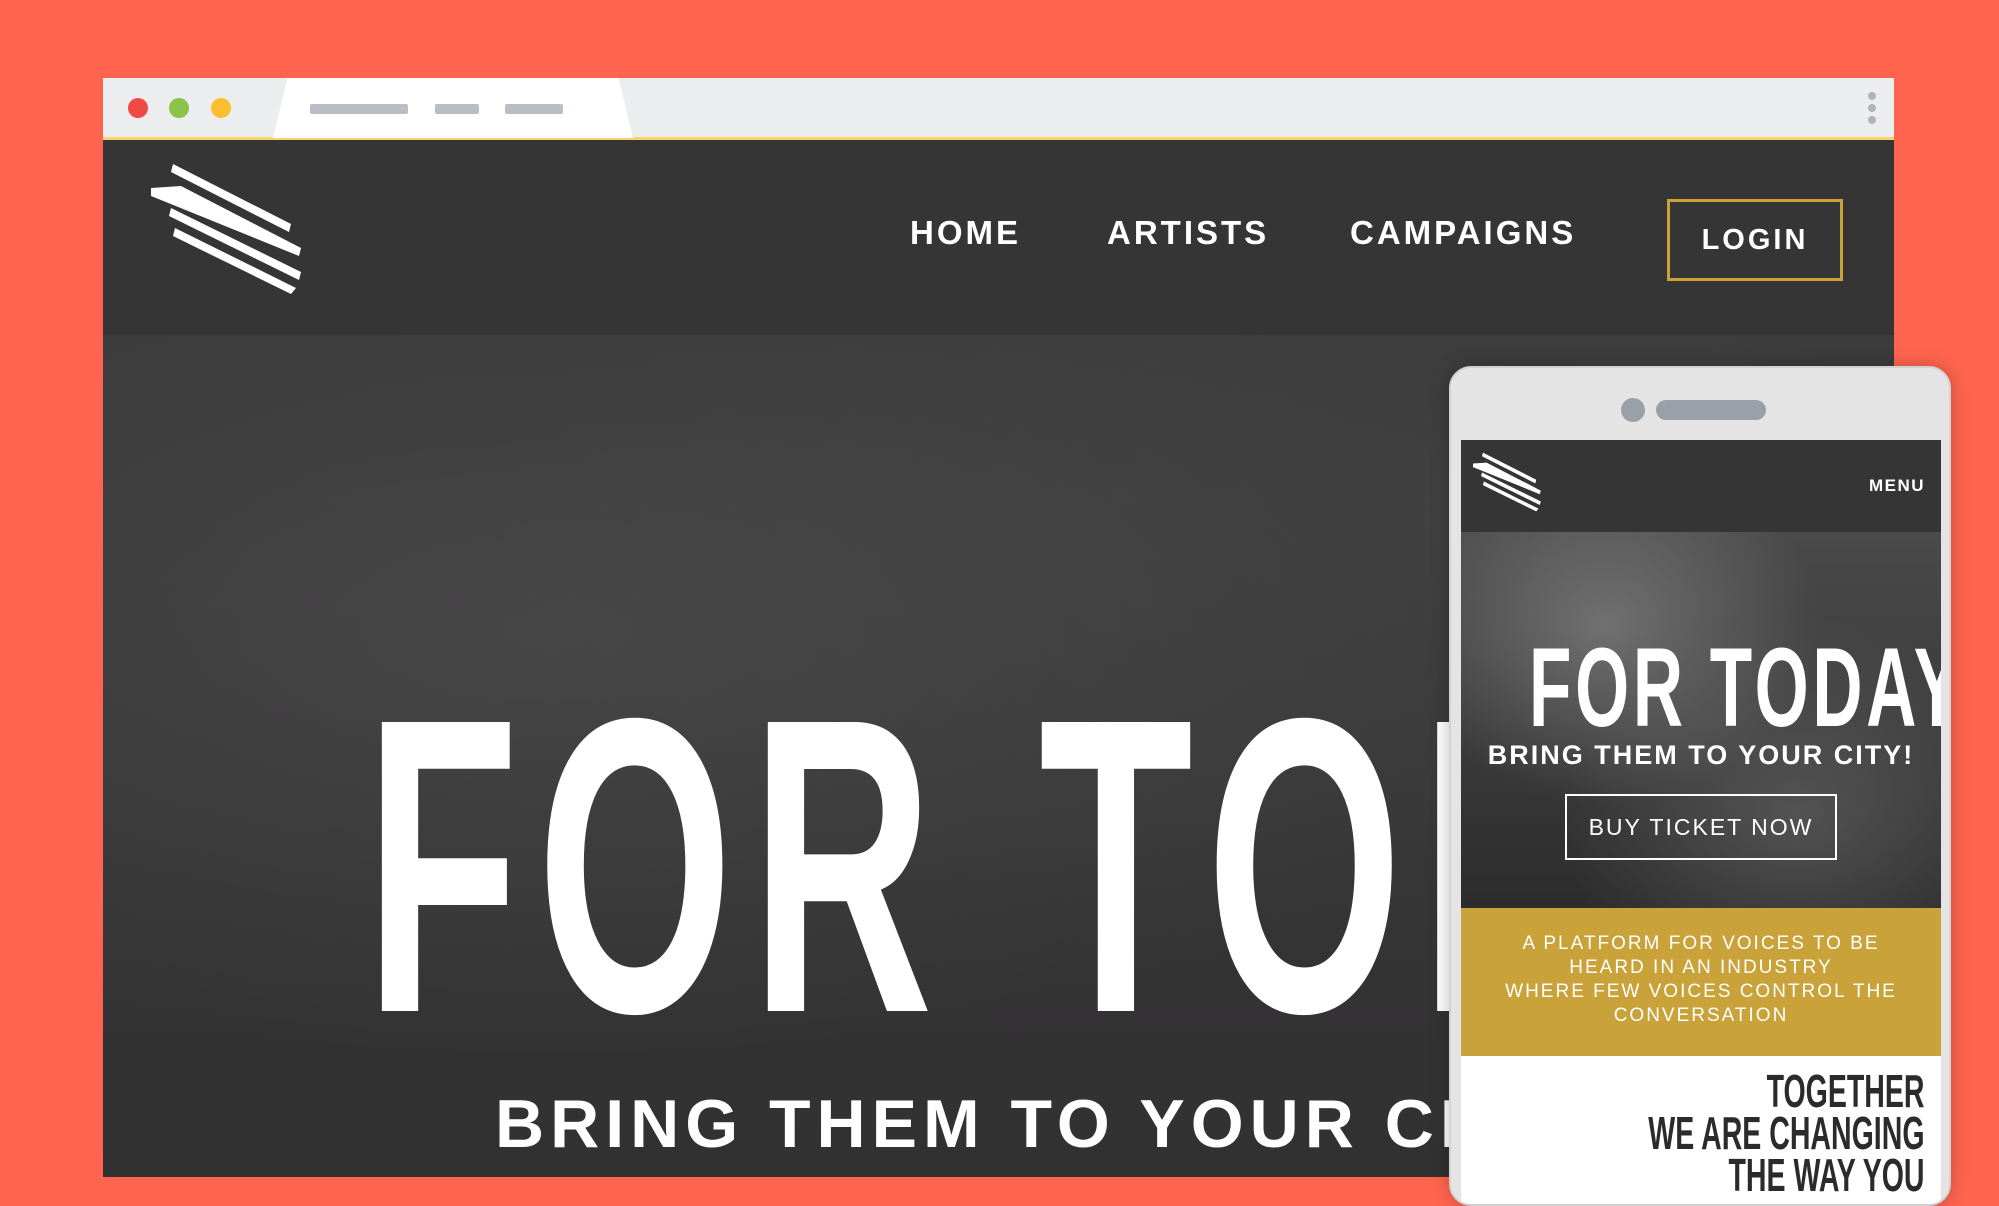 The width and height of the screenshot is (1999, 1206). What do you see at coordinates (1633, 410) in the screenshot?
I see `phone-camera` at bounding box center [1633, 410].